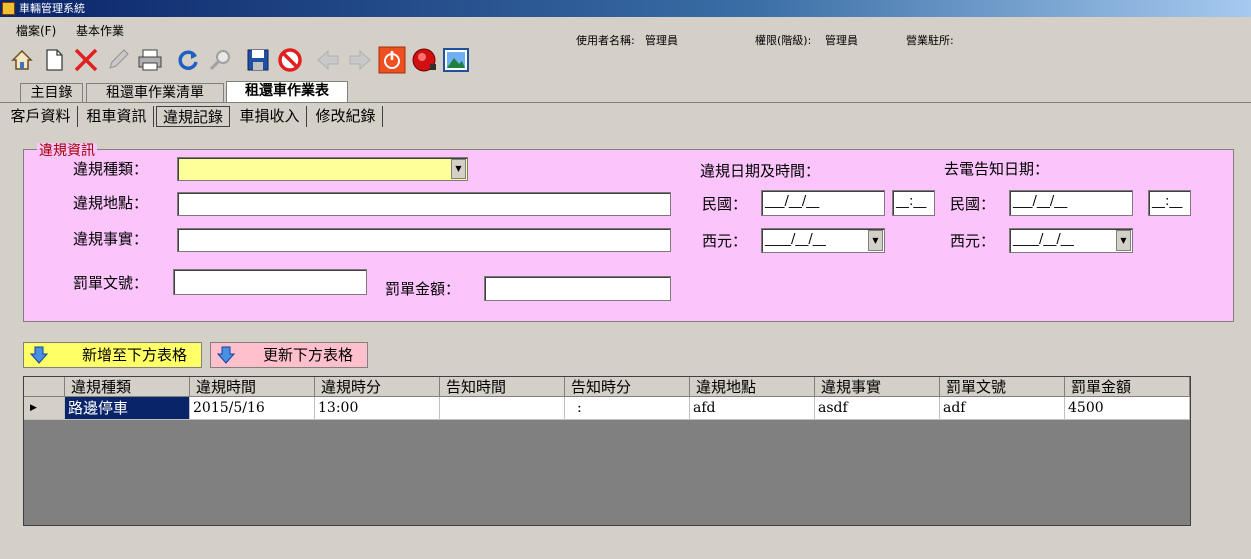 The image size is (1251, 559). Describe the element at coordinates (997, 169) in the screenshot. I see `notify-date-label: 去電告知日期：` at that location.